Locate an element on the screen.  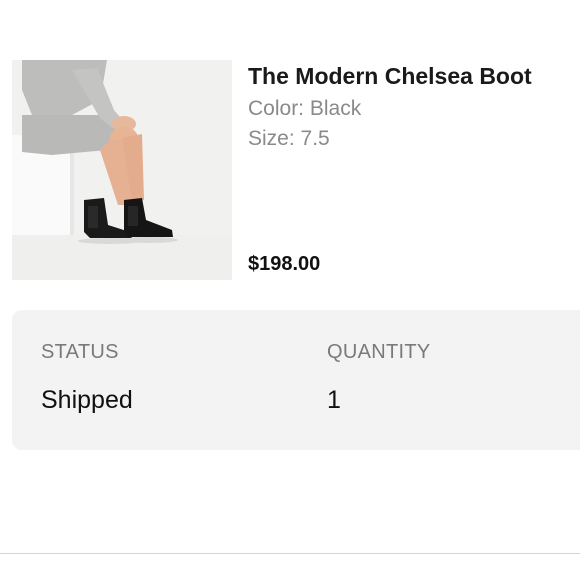
quantity-label: QUANTITY is located at coordinates (379, 352).